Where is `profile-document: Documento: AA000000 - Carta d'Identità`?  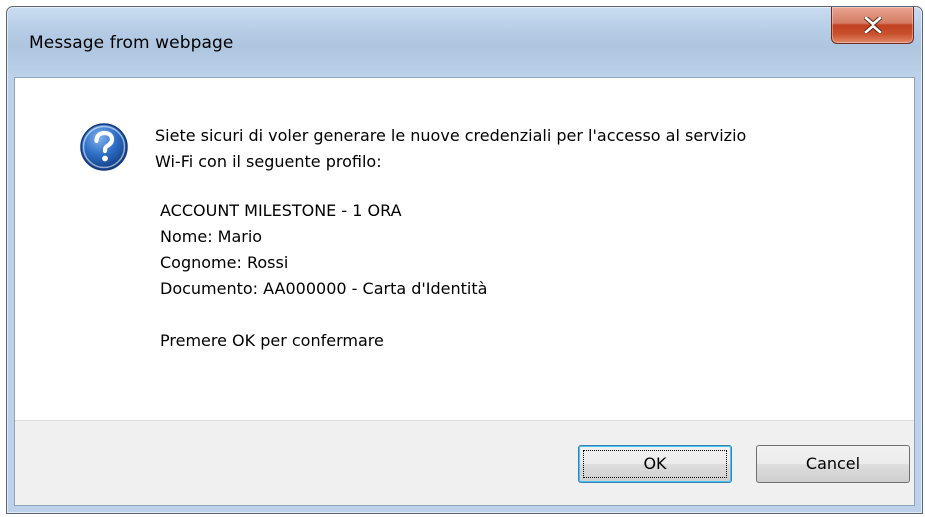
profile-document: Documento: AA000000 - Carta d'Identità is located at coordinates (324, 288).